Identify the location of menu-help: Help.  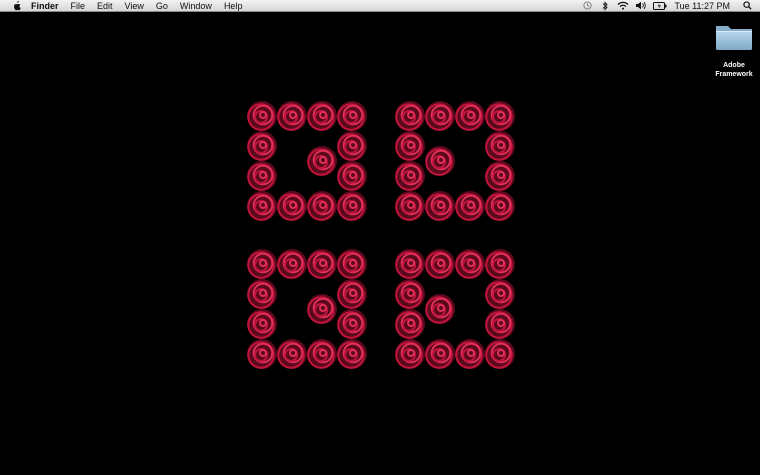
(233, 6).